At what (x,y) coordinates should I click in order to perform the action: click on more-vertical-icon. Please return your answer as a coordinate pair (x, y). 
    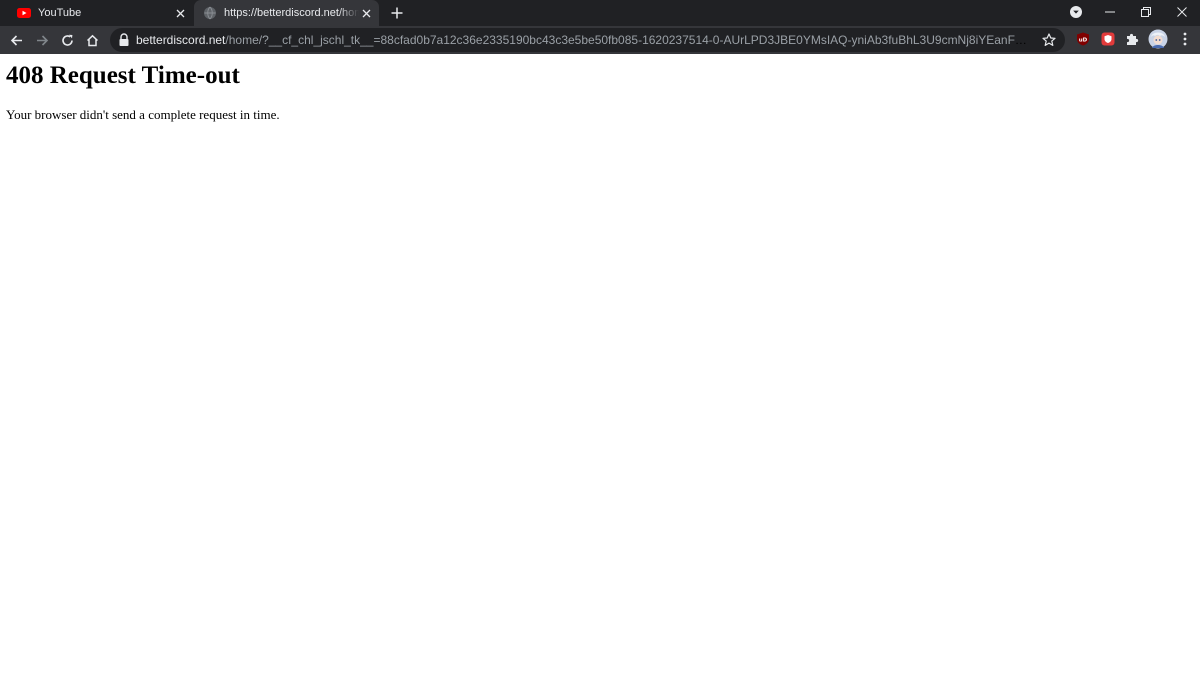
    Looking at the image, I should click on (1185, 39).